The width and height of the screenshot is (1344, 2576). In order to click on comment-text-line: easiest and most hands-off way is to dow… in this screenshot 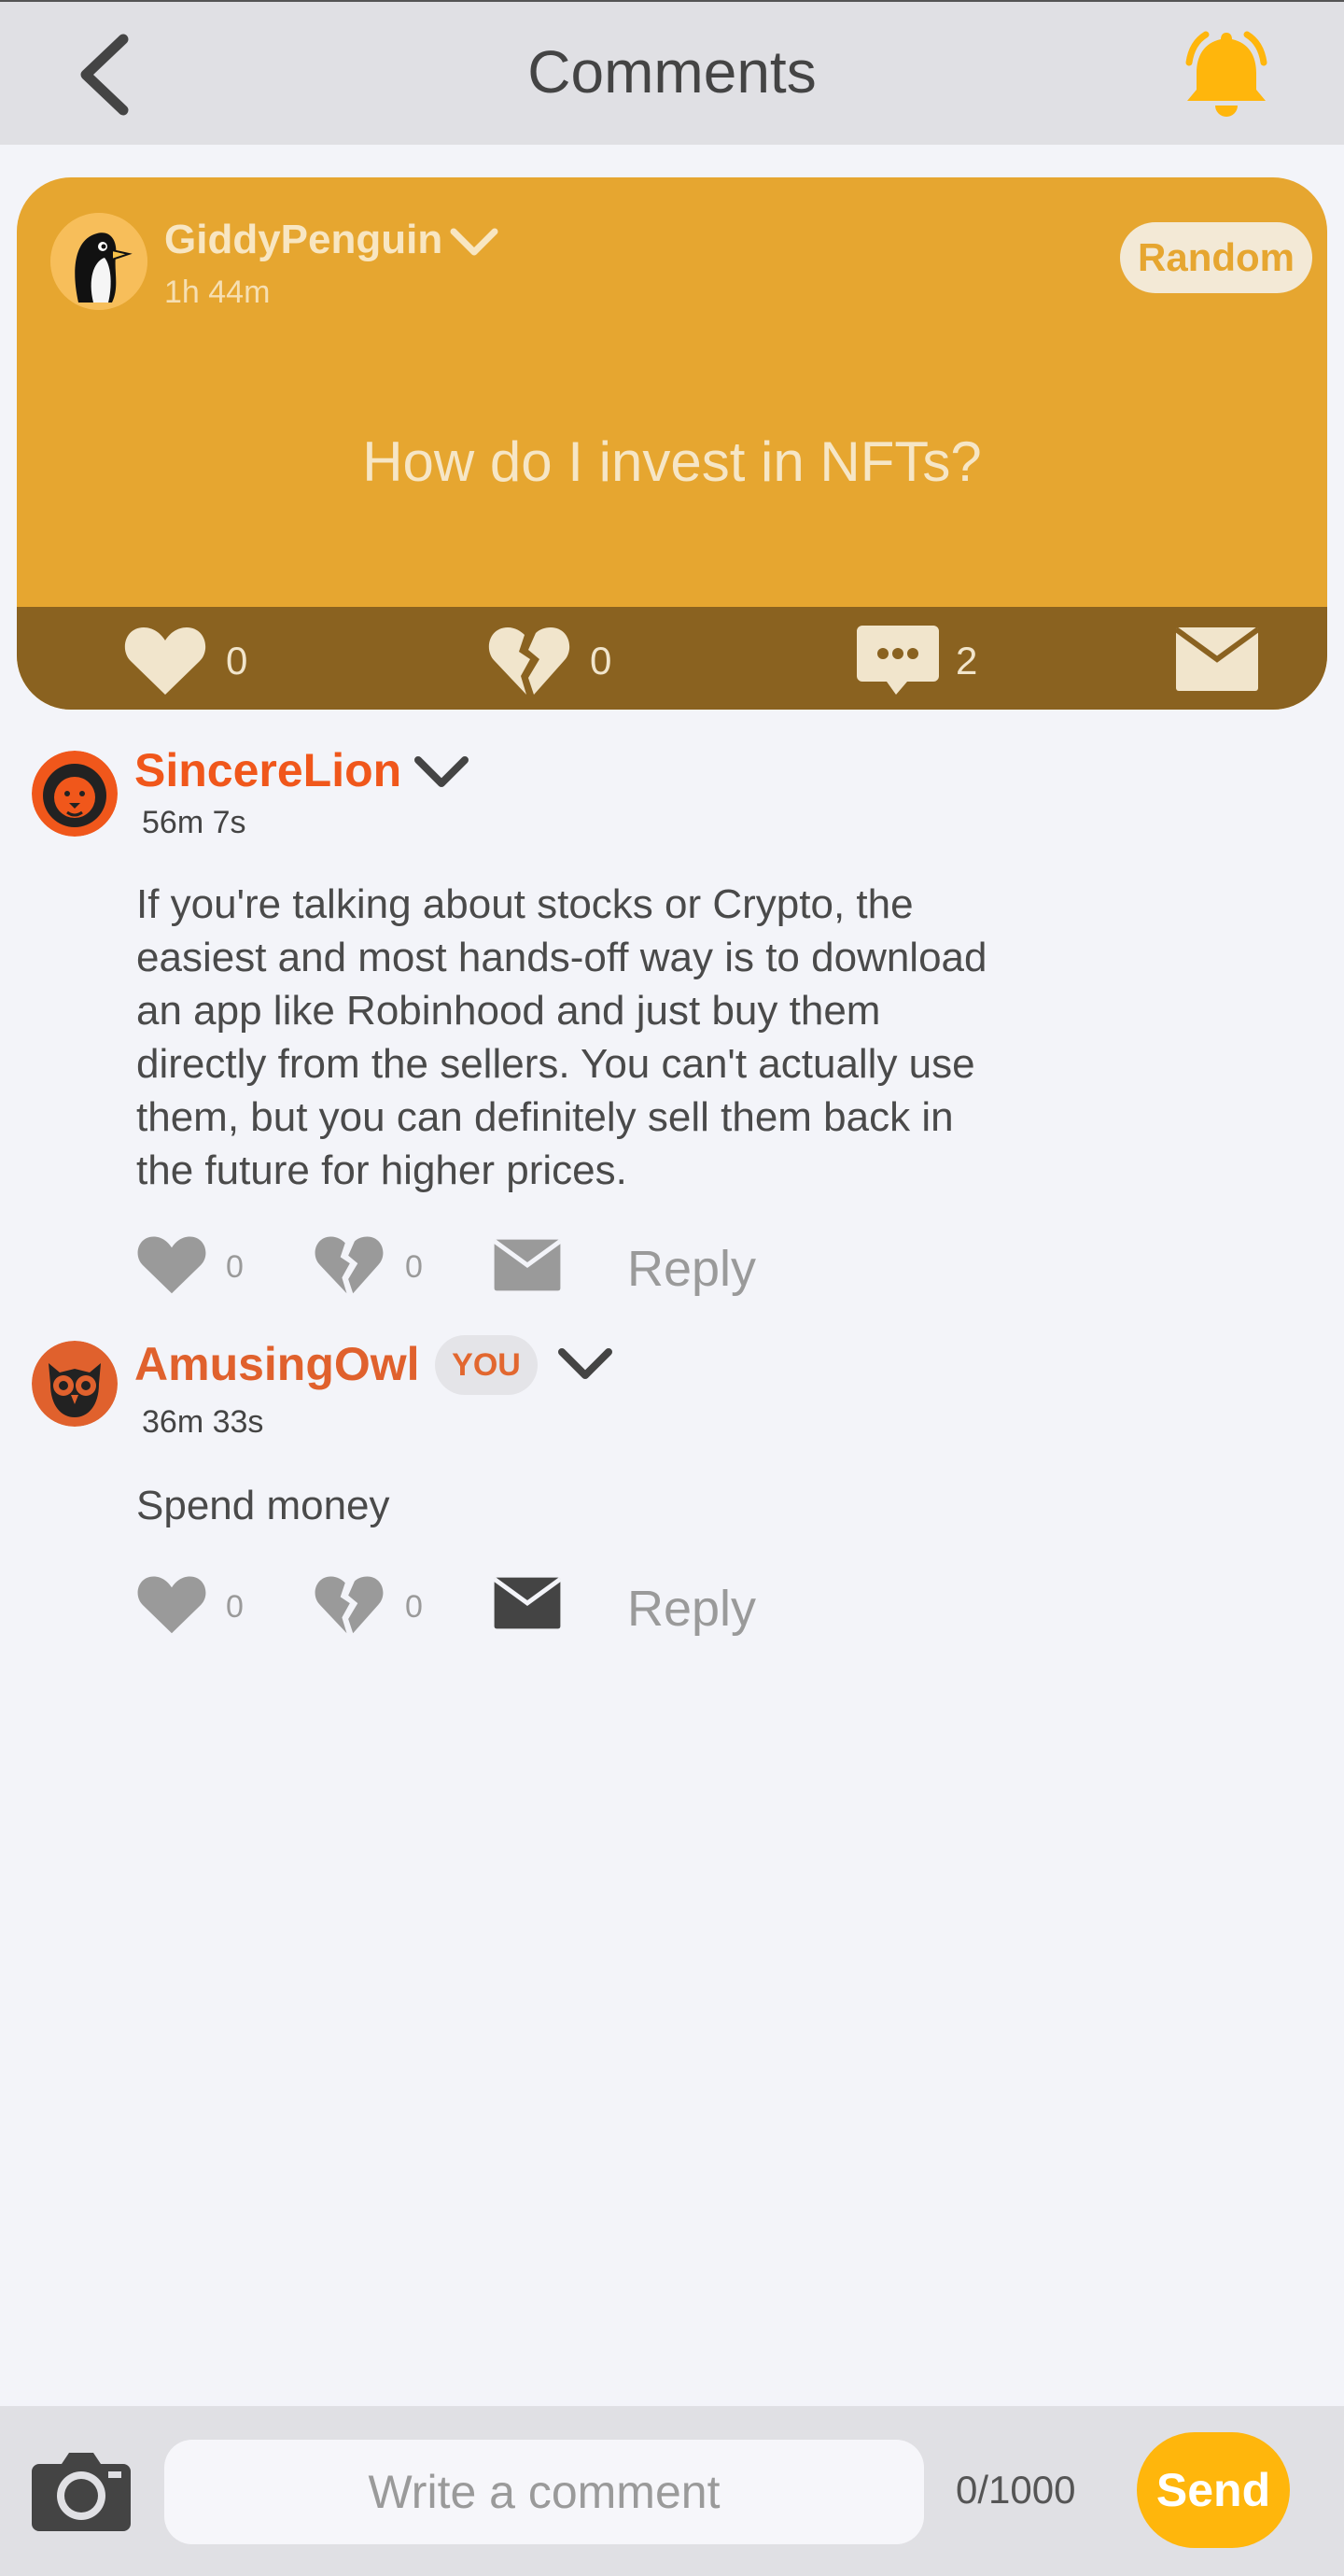, I will do `click(561, 957)`.